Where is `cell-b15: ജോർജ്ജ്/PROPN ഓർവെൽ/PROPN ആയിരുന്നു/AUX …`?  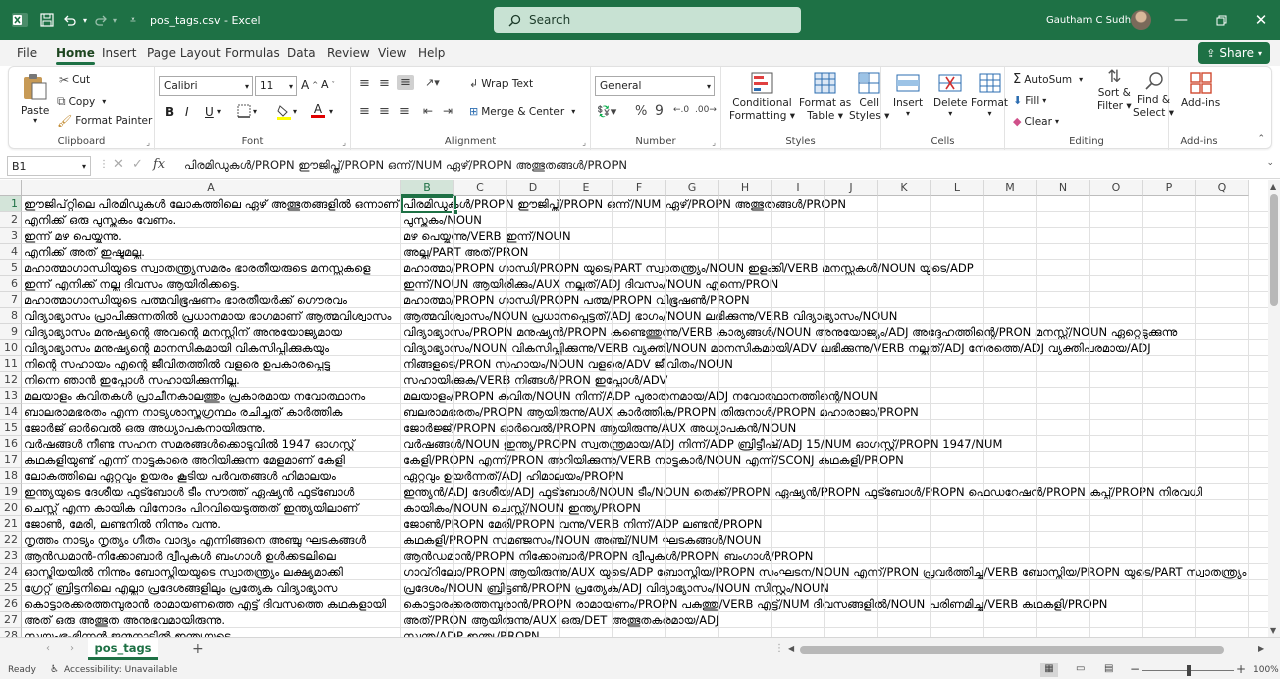
cell-b15: ജോർജ്ജ്/PROPN ഓർവെൽ/PROPN ആയിരുന്നു/AUX … is located at coordinates (834, 428).